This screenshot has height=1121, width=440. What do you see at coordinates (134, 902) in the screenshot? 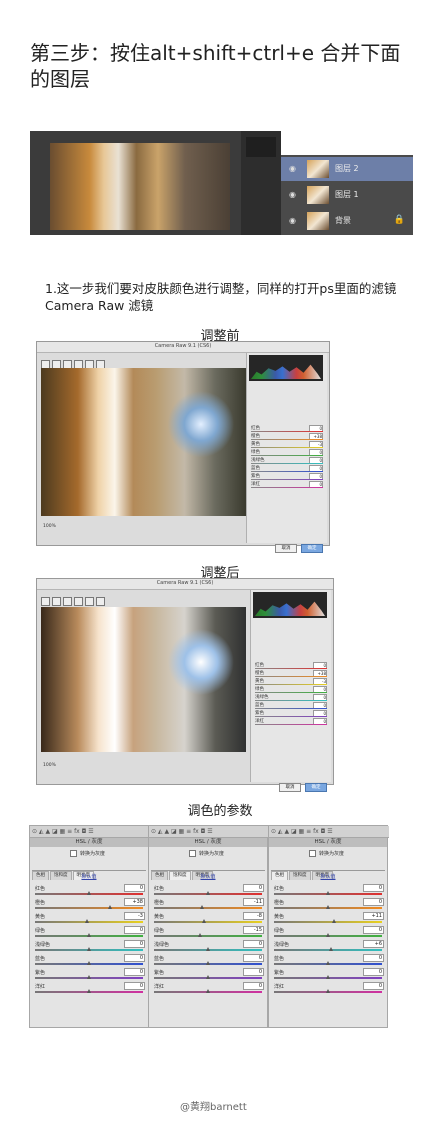
I see `value-field: +38` at bounding box center [134, 902].